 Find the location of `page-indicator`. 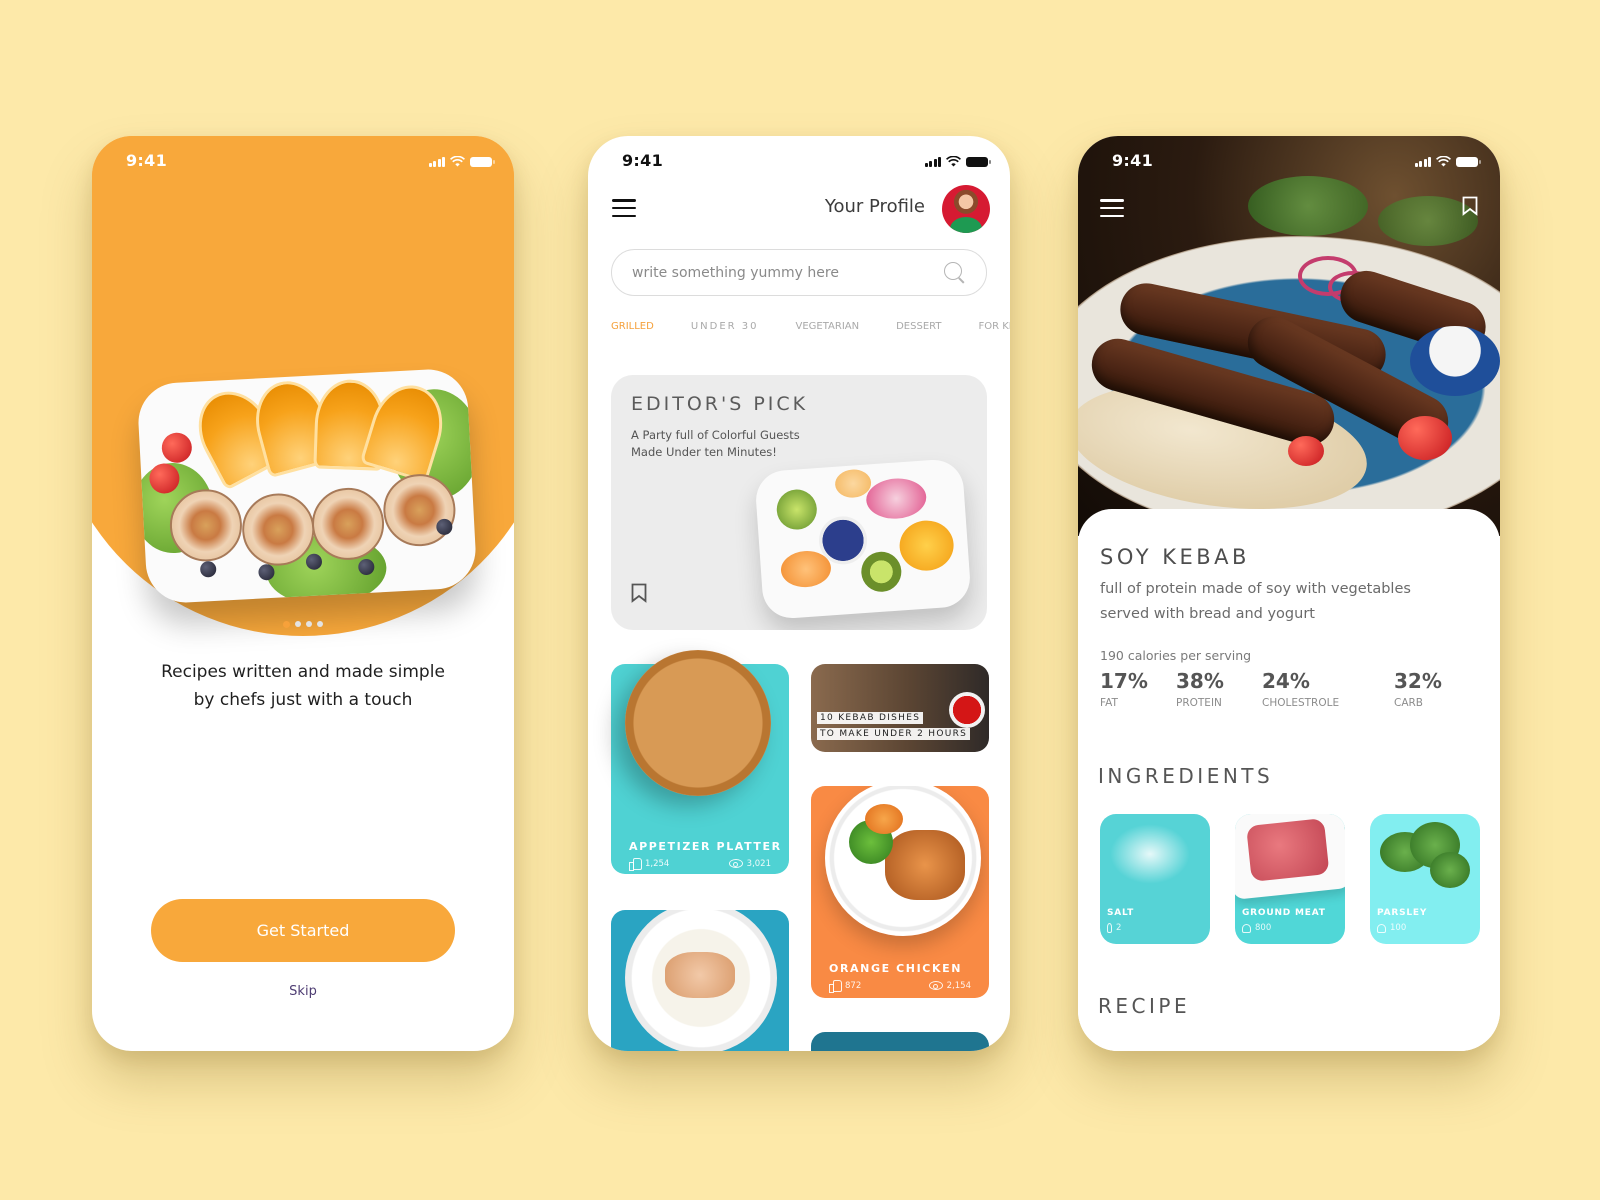

page-indicator is located at coordinates (303, 624).